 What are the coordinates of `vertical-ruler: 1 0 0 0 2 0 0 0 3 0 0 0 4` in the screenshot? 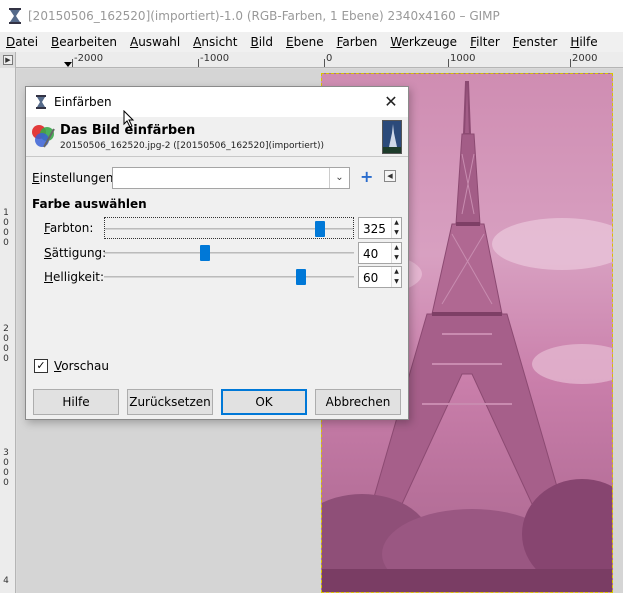 It's located at (8, 330).